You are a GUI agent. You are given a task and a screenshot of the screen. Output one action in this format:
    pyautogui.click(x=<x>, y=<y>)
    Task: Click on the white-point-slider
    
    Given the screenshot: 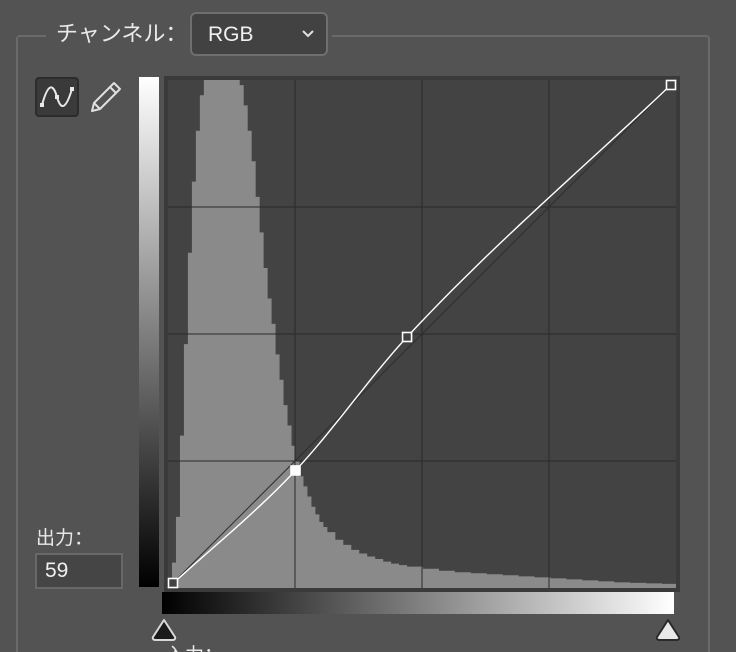 What is the action you would take?
    pyautogui.click(x=668, y=630)
    